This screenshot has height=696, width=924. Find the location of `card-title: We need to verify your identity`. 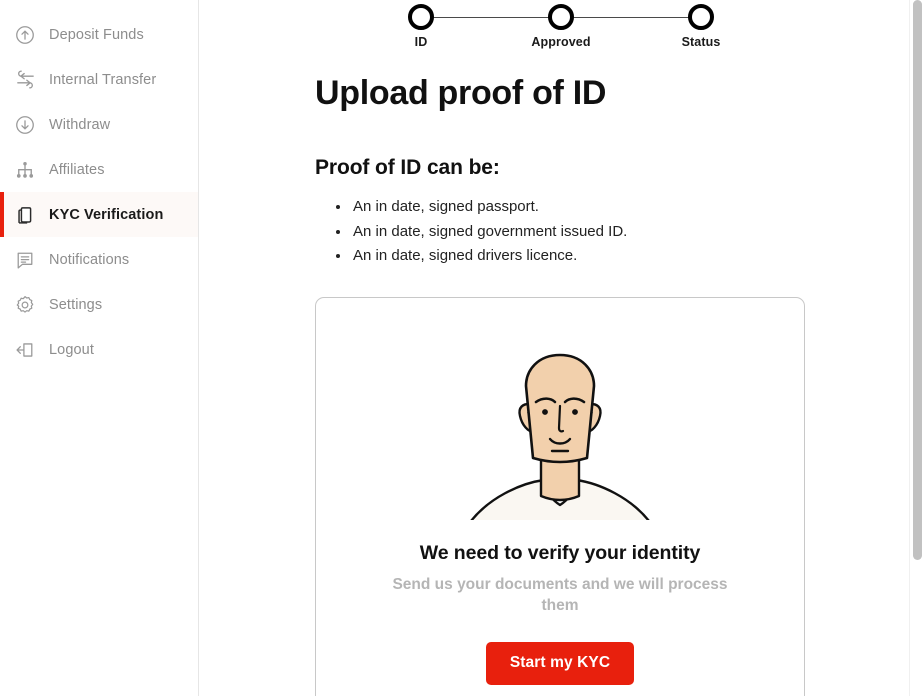

card-title: We need to verify your identity is located at coordinates (560, 552).